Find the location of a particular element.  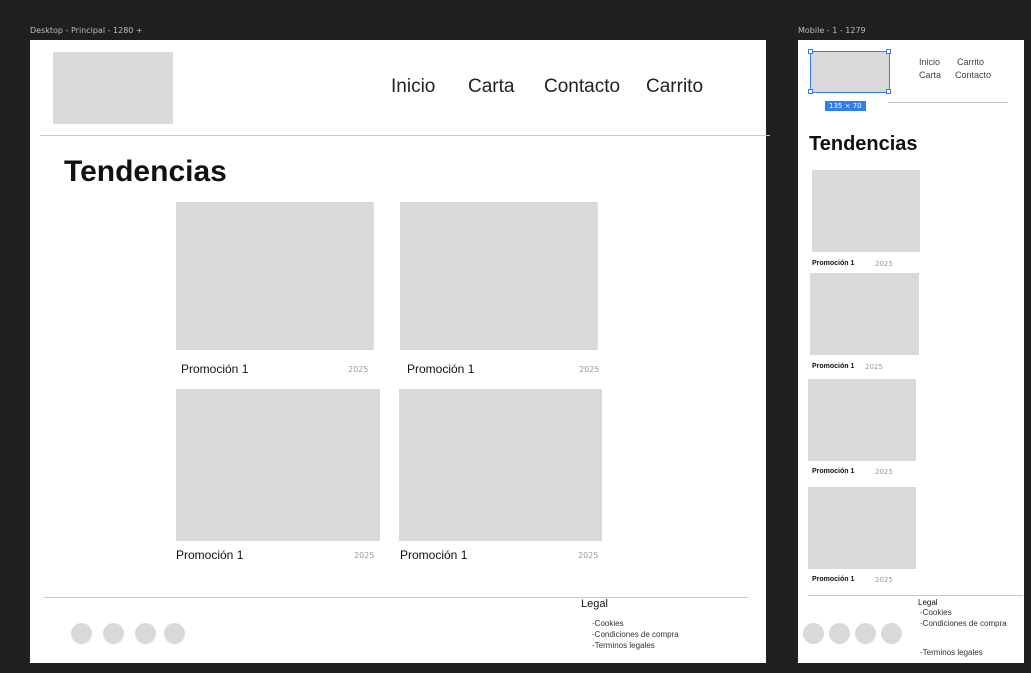

mobile-frame-label: Mobile - 1 - 1279 is located at coordinates (832, 30).